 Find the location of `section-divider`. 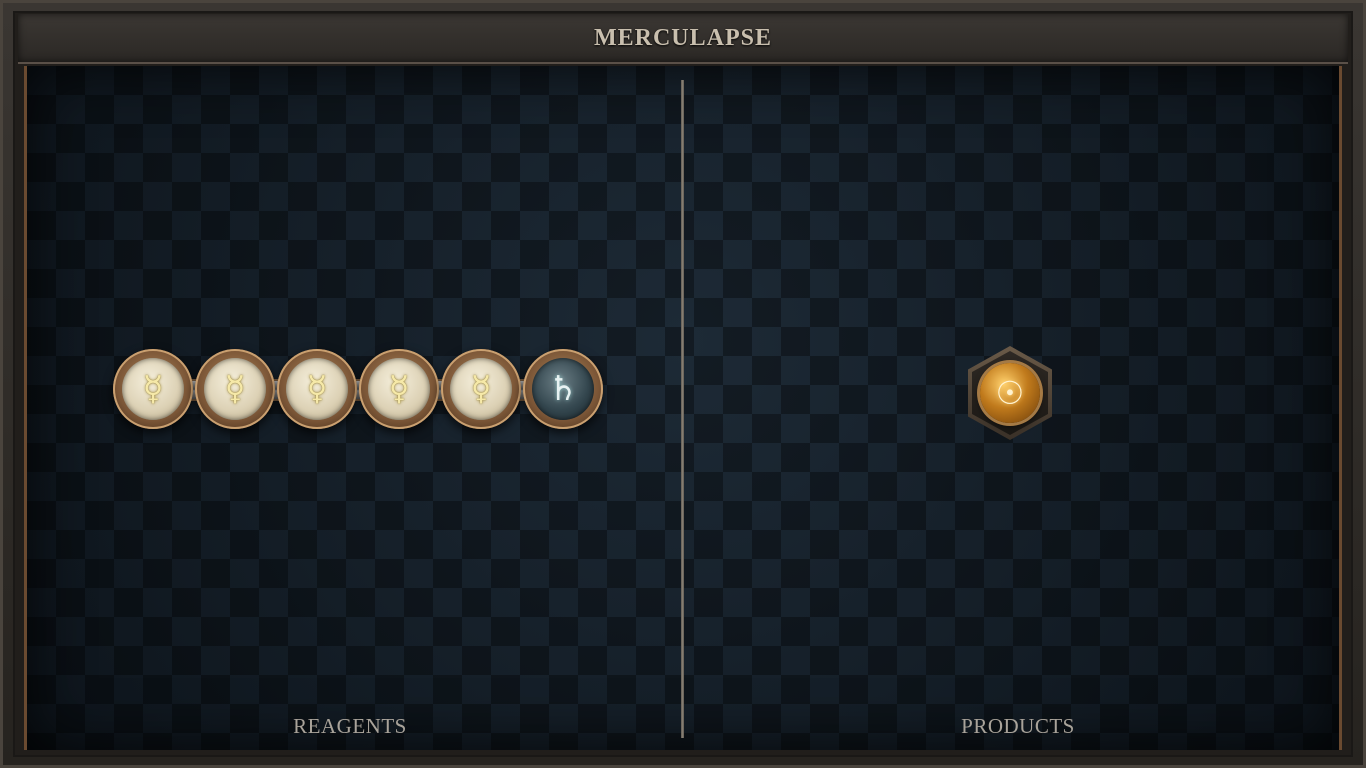

section-divider is located at coordinates (682, 409).